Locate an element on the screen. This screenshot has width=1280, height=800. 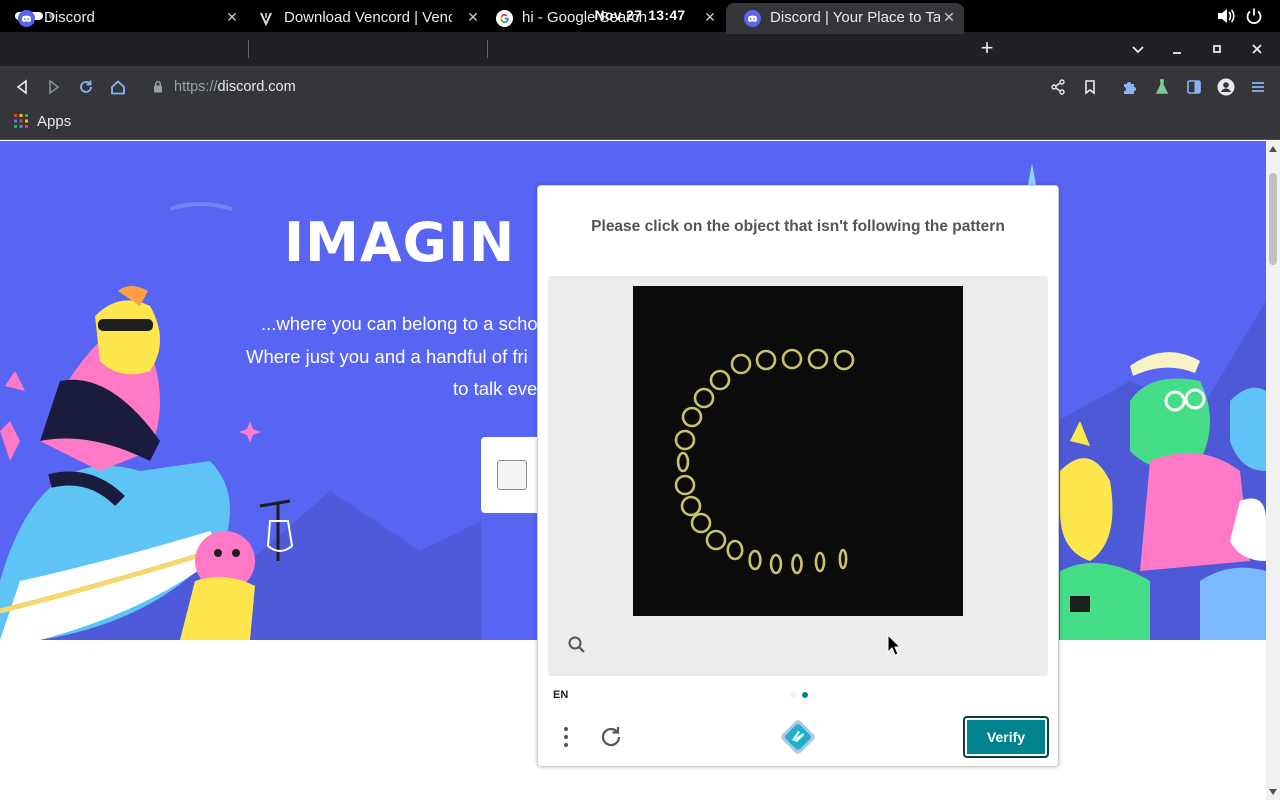
share-icon is located at coordinates (1058, 87).